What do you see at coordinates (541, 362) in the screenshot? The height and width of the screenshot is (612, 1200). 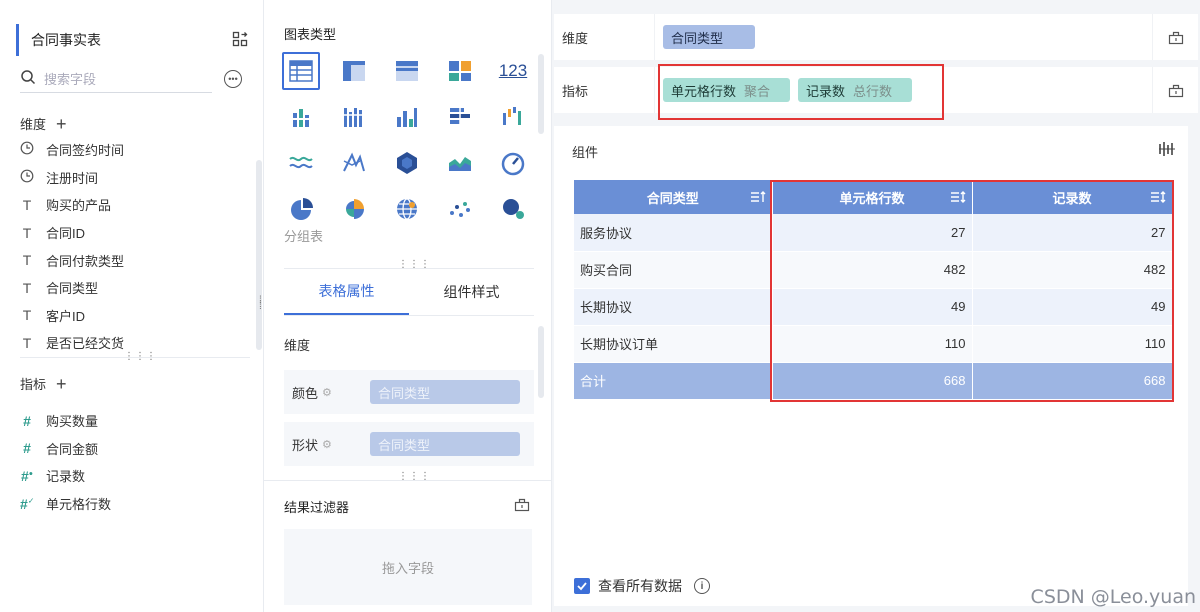 I see `property-scrollbar` at bounding box center [541, 362].